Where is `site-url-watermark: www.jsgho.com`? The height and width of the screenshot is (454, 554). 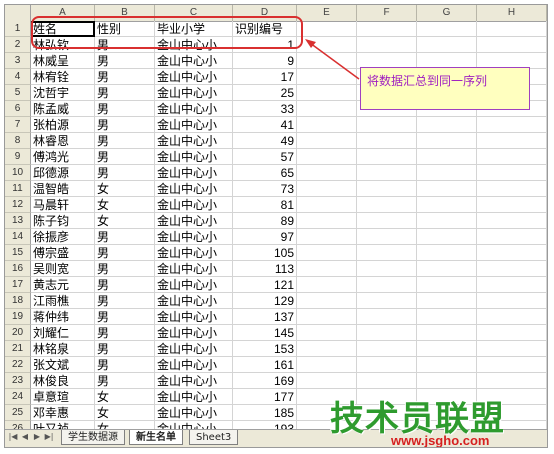
site-url-watermark: www.jsgho.com is located at coordinates (440, 440).